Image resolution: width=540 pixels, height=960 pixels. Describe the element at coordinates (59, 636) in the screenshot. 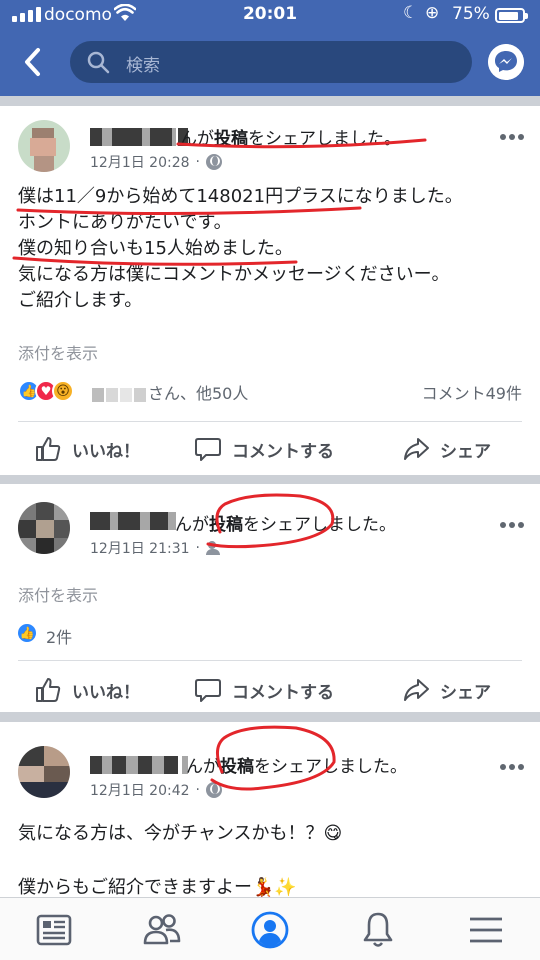

I see `reaction-count: 2件` at that location.